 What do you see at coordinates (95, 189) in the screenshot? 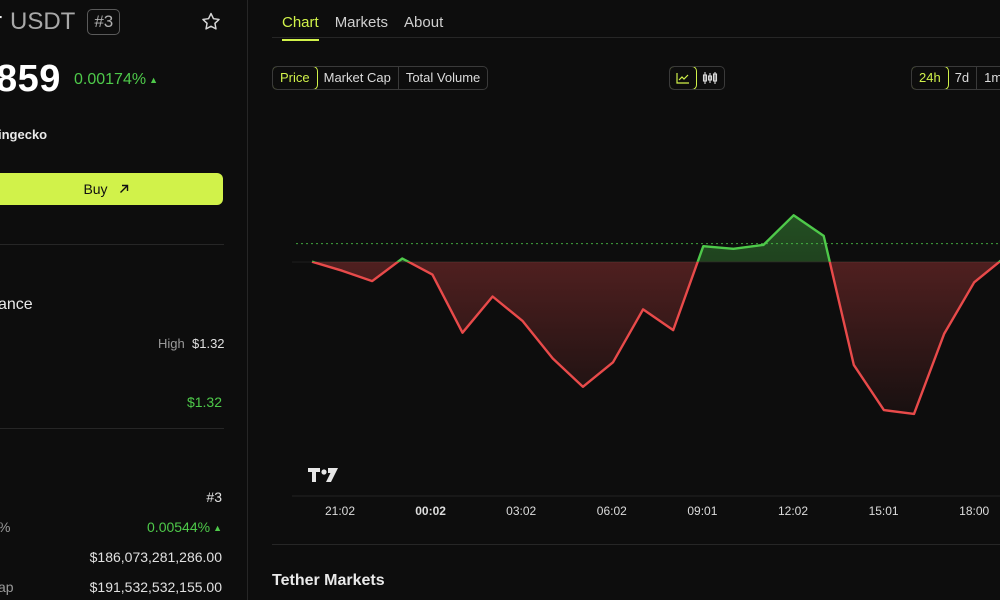
I see `buy-label: Buy` at bounding box center [95, 189].